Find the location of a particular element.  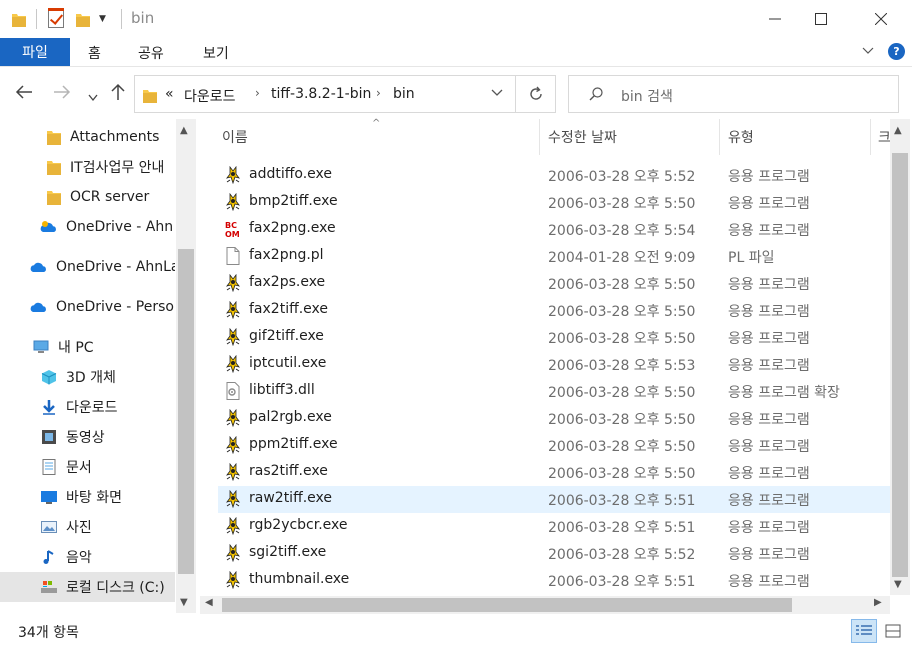

tab-view: 보기 is located at coordinates (216, 53).